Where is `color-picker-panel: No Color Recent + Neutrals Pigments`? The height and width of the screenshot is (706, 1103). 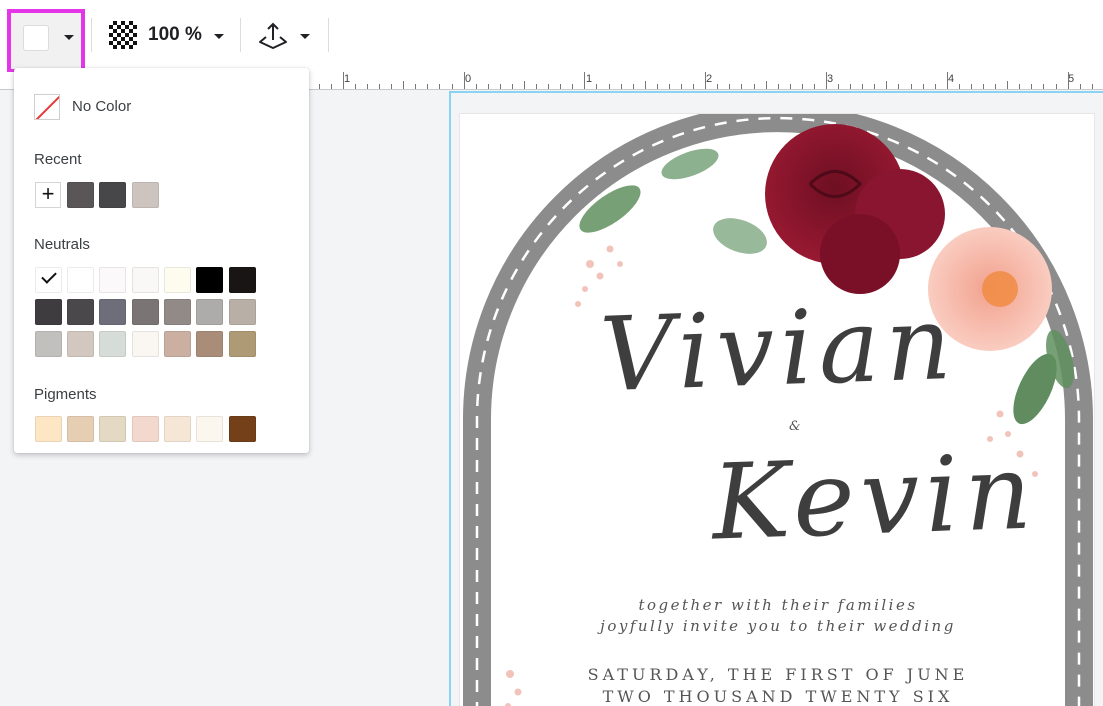
color-picker-panel: No Color Recent + Neutrals Pigments is located at coordinates (161, 260).